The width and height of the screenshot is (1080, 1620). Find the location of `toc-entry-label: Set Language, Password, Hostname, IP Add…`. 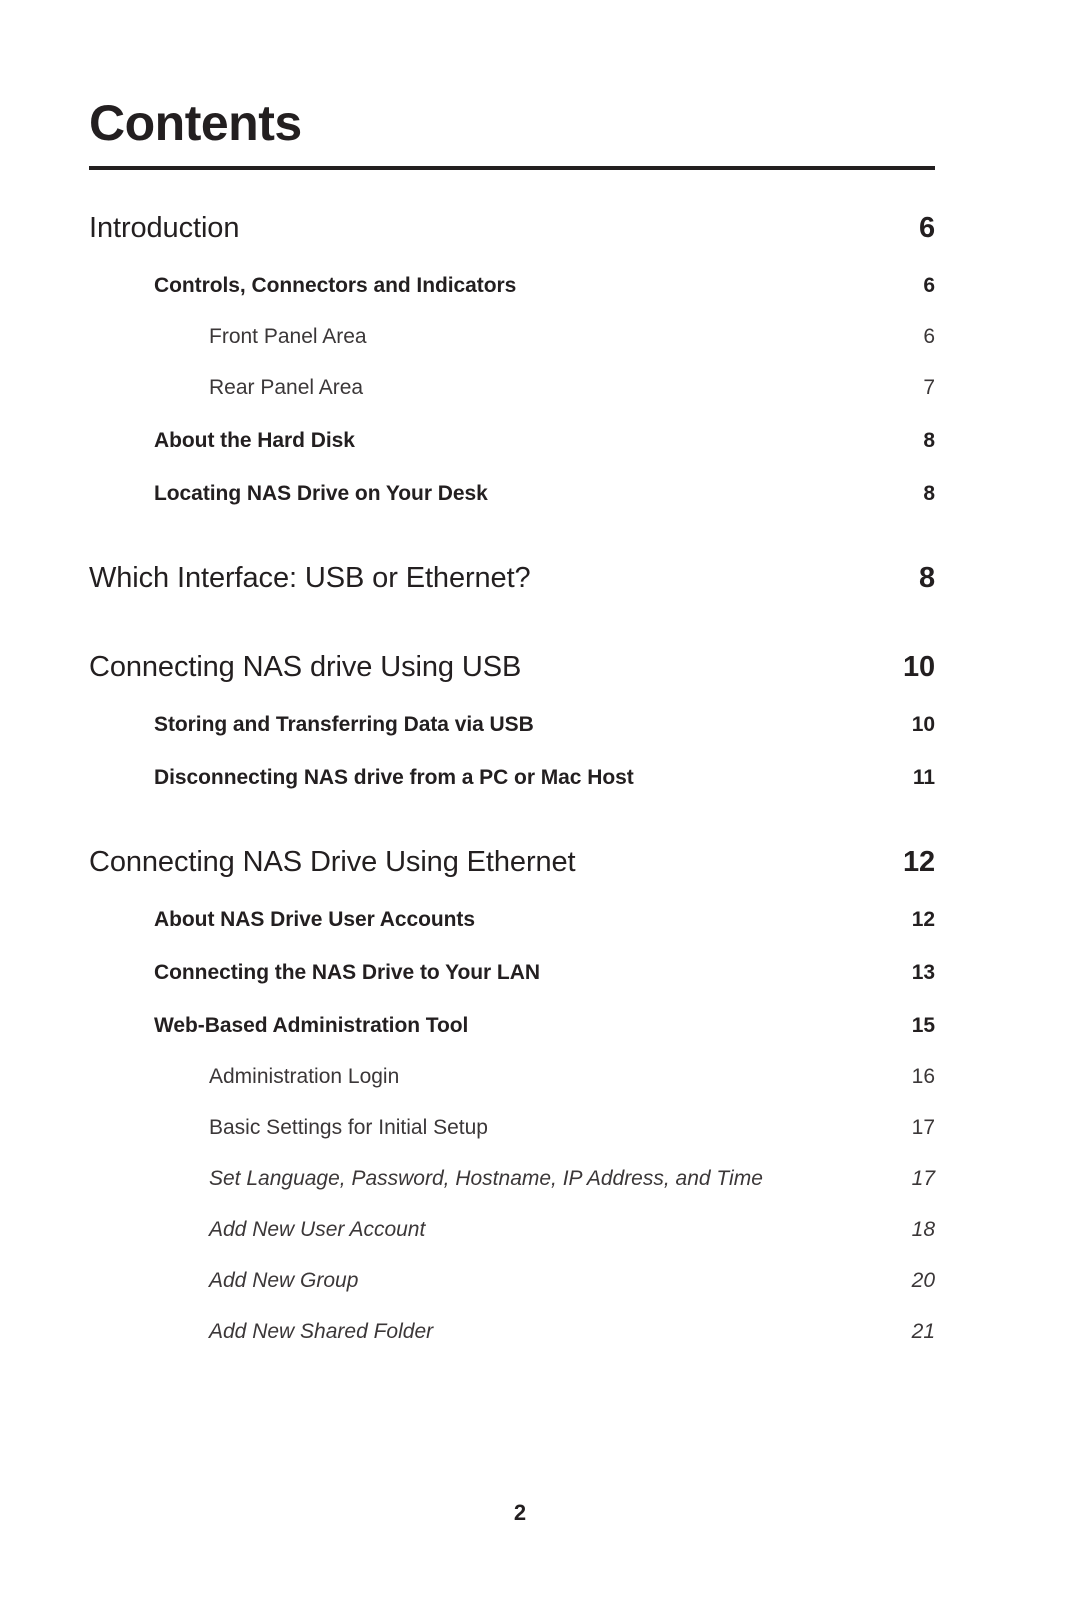

toc-entry-label: Set Language, Password, Hostname, IP Add… is located at coordinates (486, 1178).